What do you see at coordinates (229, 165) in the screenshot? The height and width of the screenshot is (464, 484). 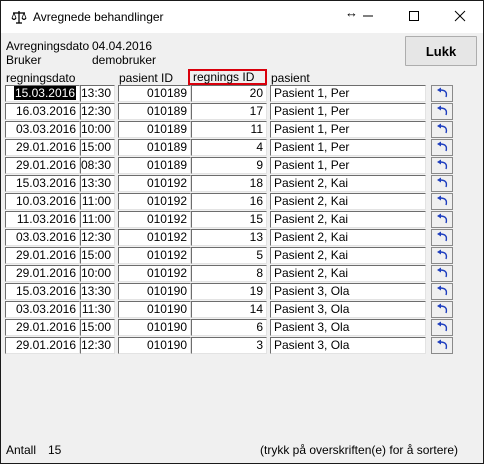 I see `invoice-id-cell: 9` at bounding box center [229, 165].